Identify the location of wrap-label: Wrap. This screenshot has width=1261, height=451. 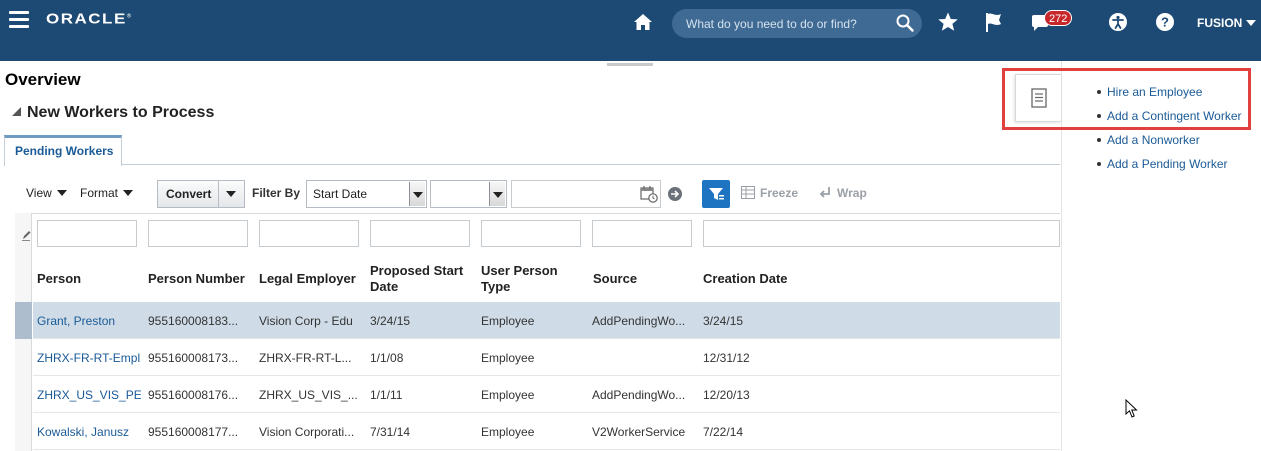
(852, 193).